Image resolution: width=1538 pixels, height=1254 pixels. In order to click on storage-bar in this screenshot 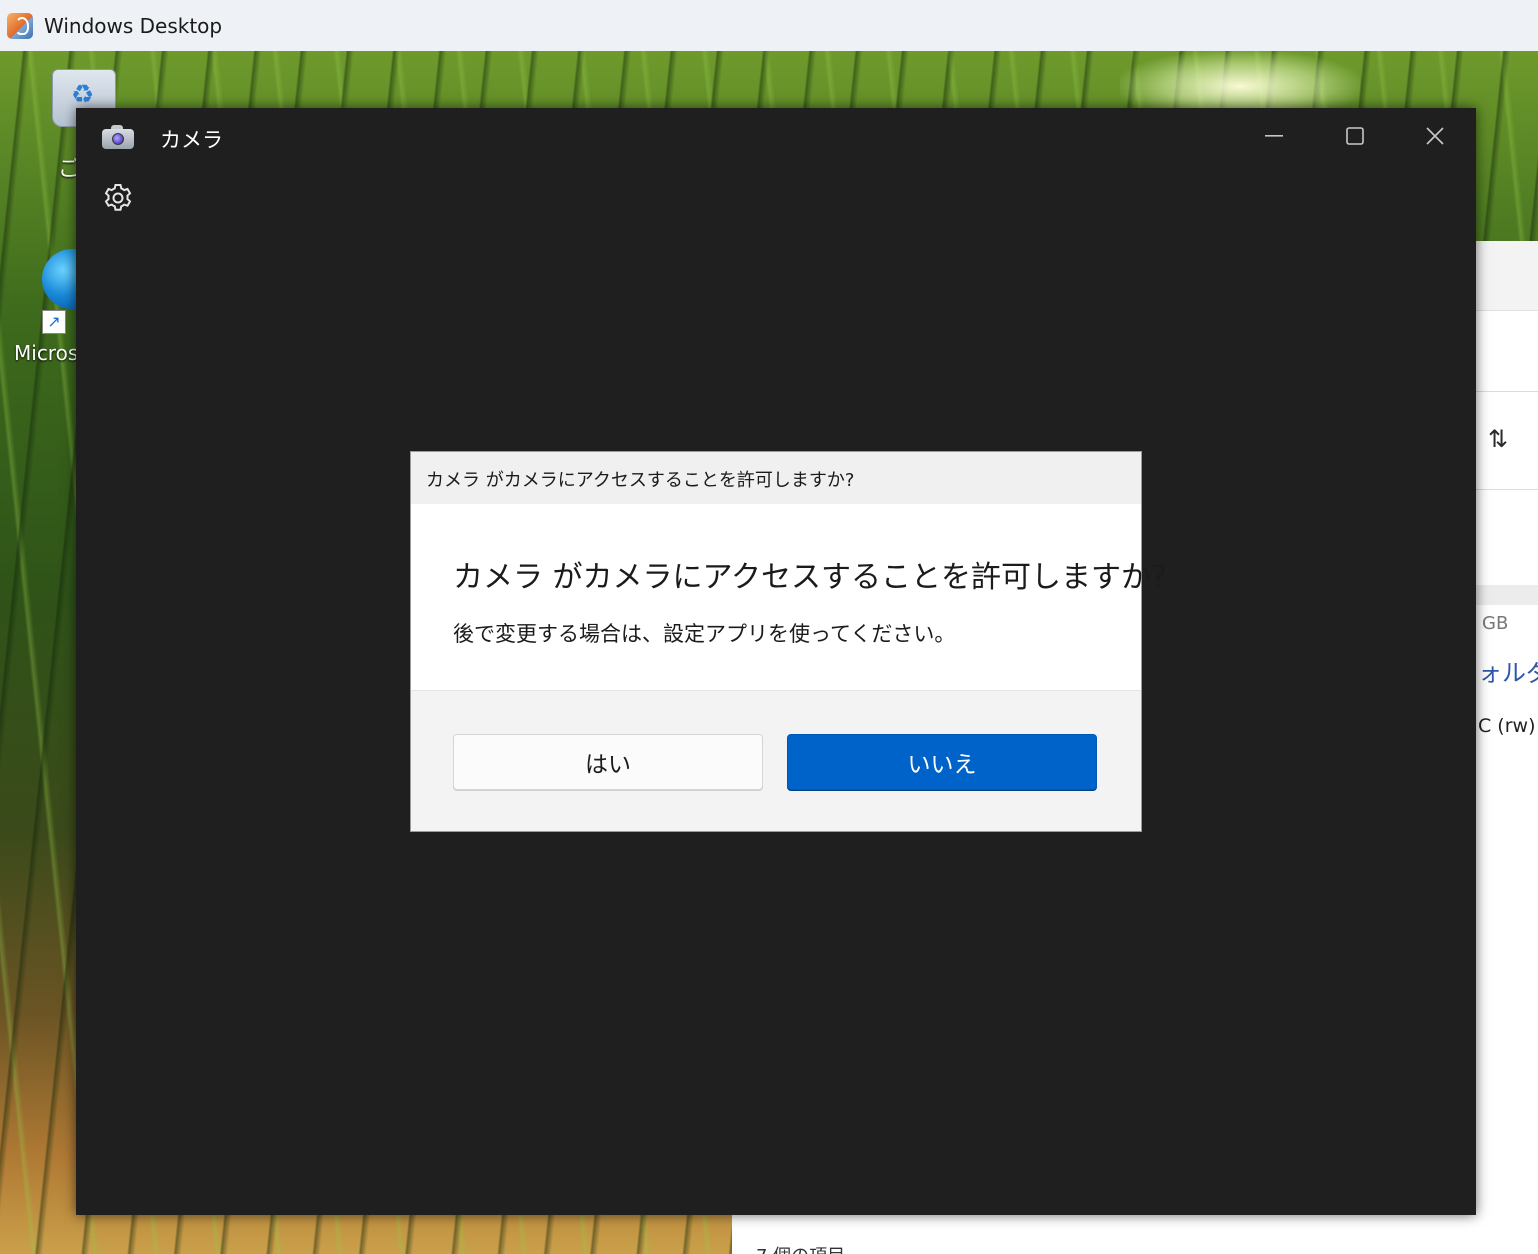, I will do `click(1507, 595)`.